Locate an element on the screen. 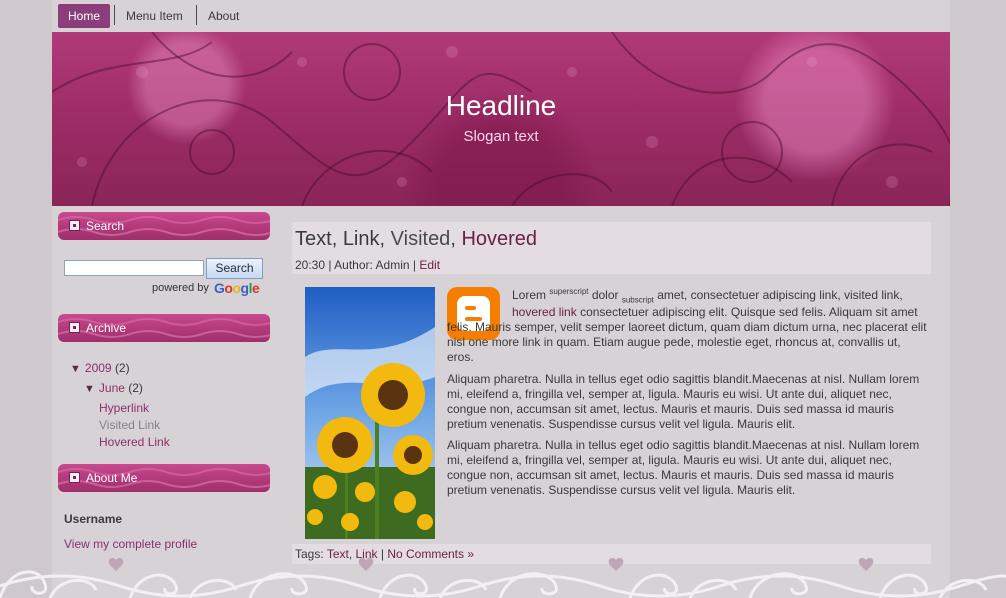 Image resolution: width=1006 pixels, height=598 pixels. archive-month-count: (2) is located at coordinates (135, 388).